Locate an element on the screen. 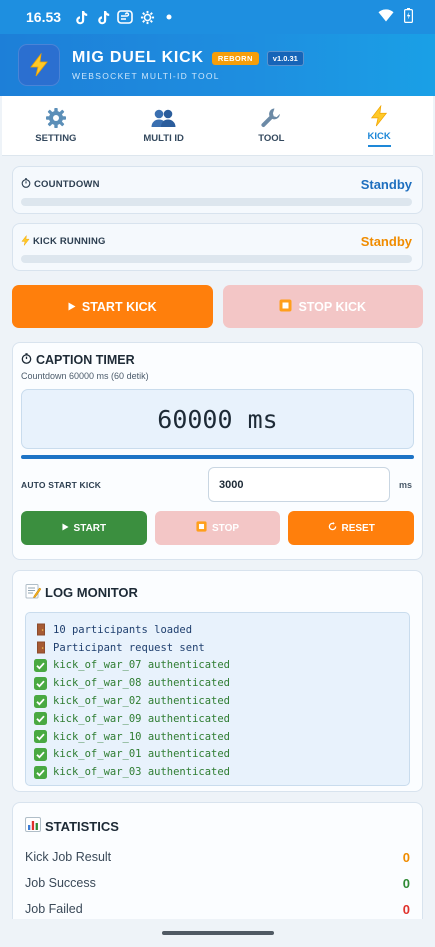  caption-timer-title: CAPTION TIMER is located at coordinates (85, 360).